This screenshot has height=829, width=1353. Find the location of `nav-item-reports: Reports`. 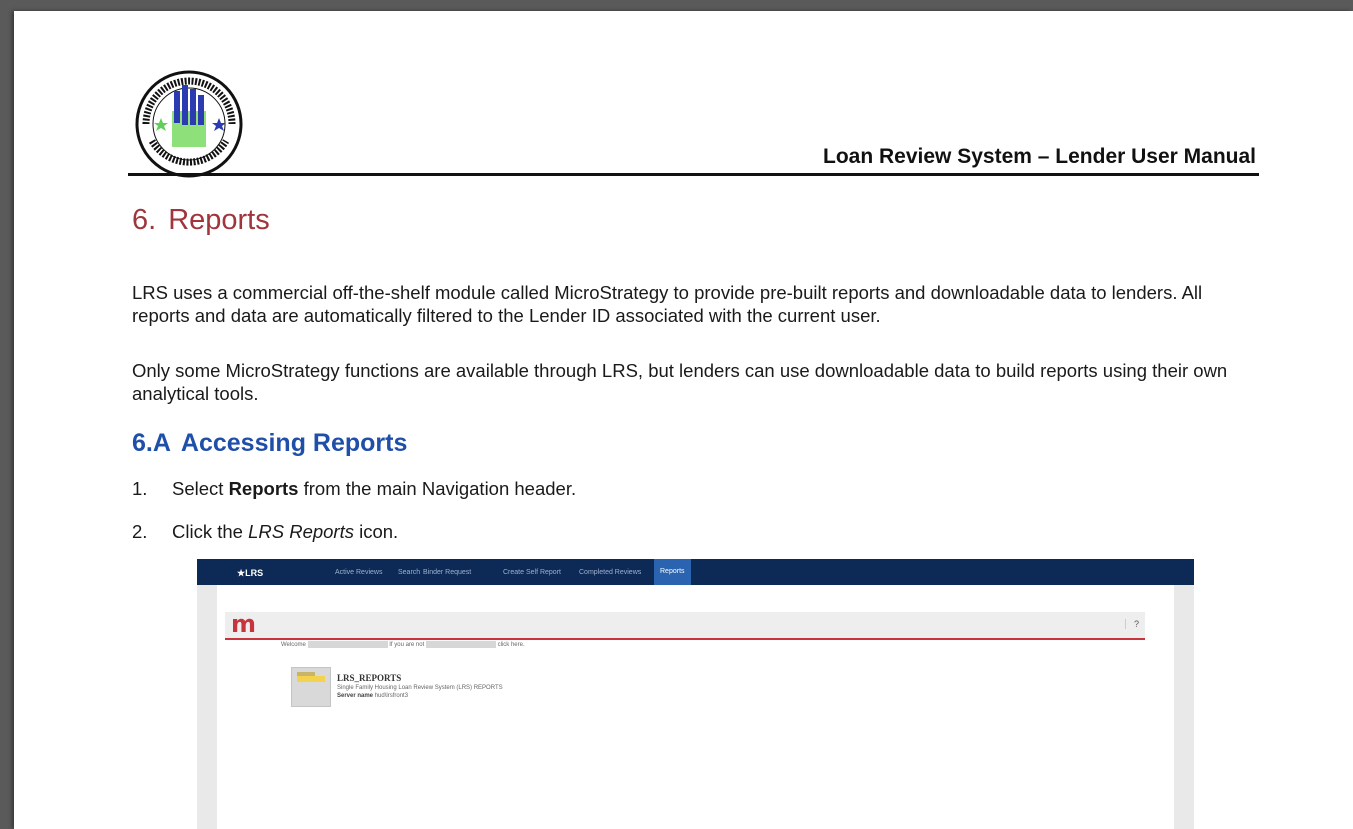

nav-item-reports: Reports is located at coordinates (672, 572).